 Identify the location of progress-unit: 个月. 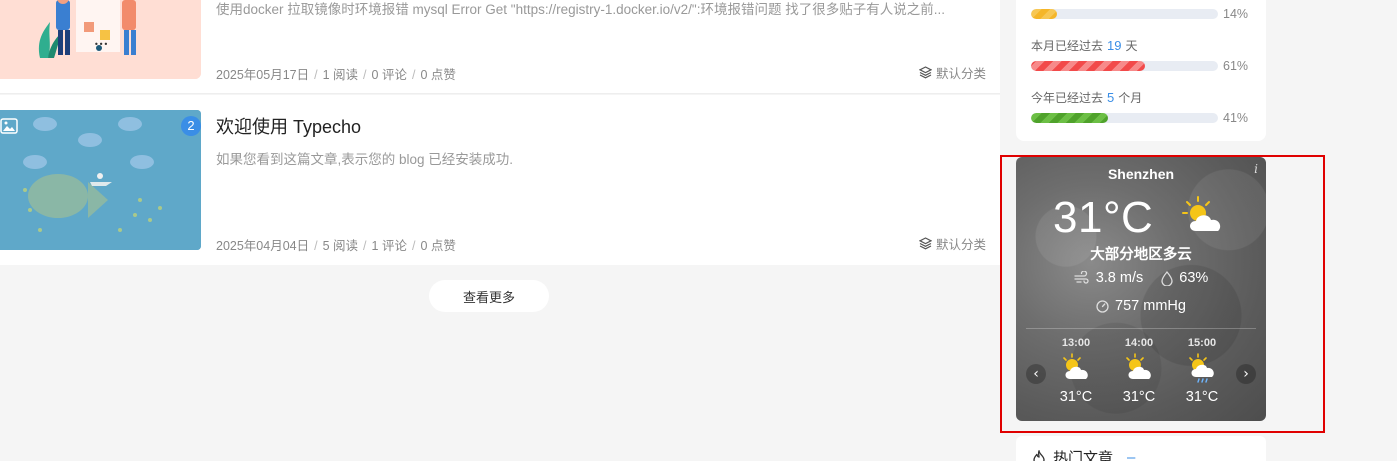
(1130, 98).